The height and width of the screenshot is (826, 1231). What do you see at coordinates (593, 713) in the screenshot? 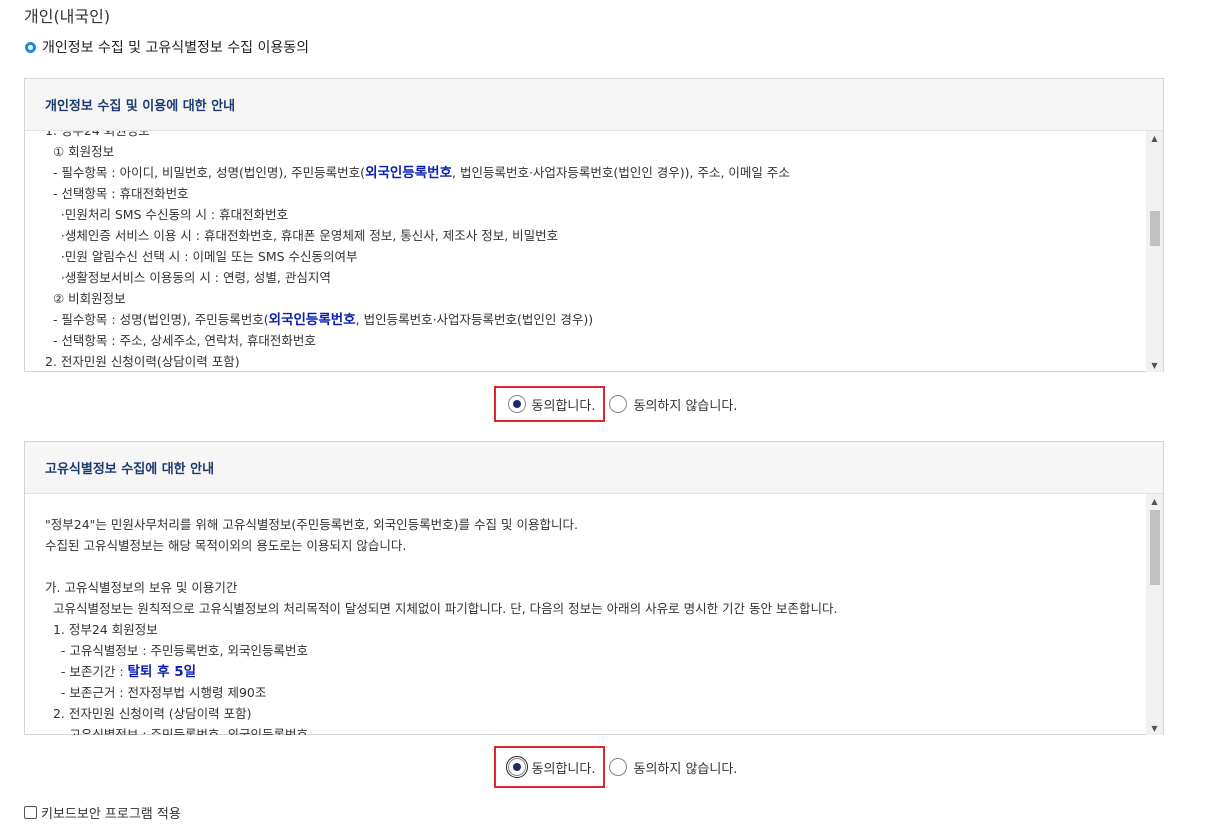
I see `text-line: 2. 전자민원 신청이력 (상담이력 포함)` at bounding box center [593, 713].